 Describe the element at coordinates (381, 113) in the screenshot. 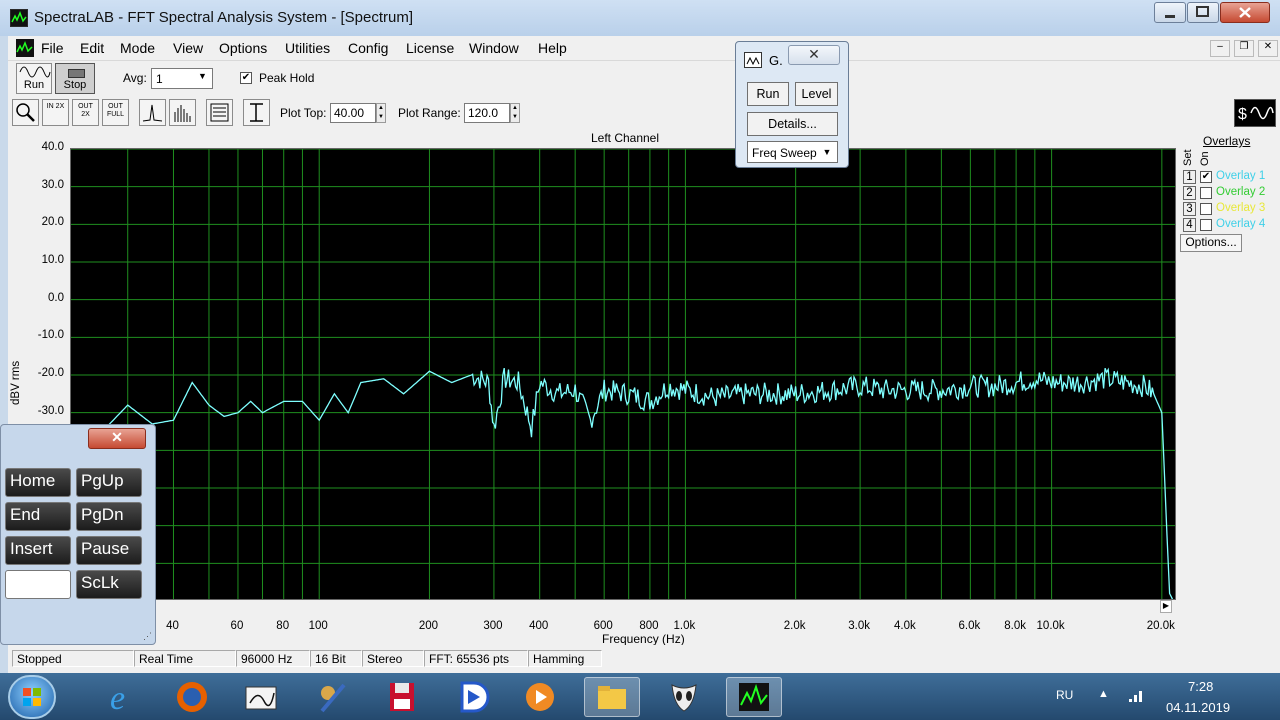

I see `plot-top-spinner: ▲ ▼` at that location.